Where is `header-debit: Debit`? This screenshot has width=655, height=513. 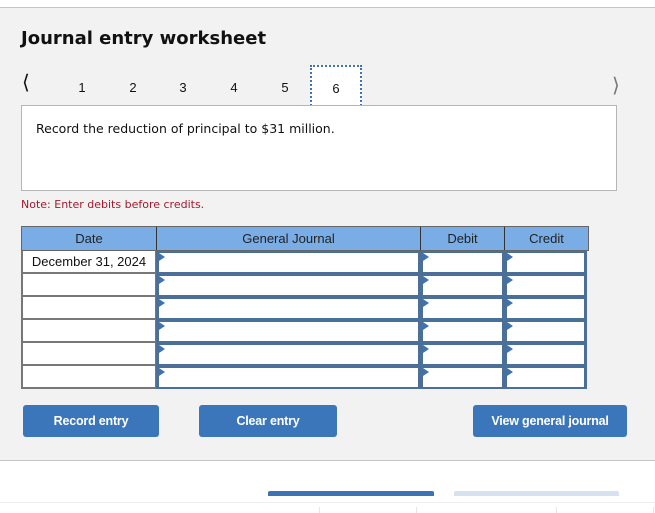 header-debit: Debit is located at coordinates (463, 238).